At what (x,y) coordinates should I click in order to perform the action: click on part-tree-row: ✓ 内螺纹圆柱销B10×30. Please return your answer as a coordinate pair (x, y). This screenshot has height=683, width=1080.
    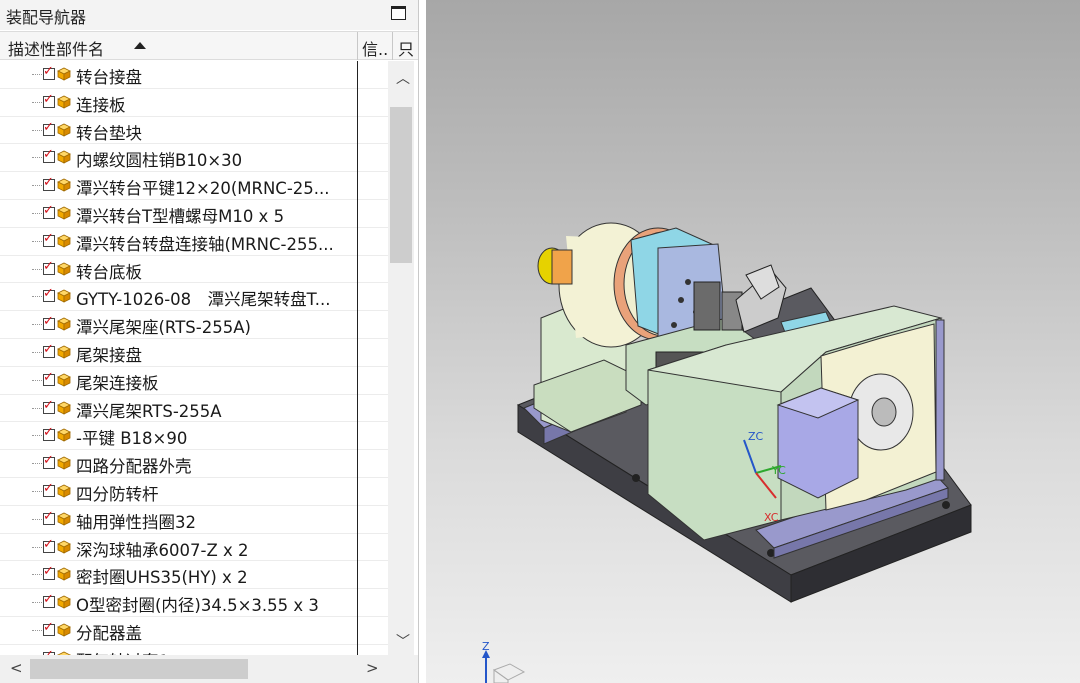
    Looking at the image, I should click on (194, 158).